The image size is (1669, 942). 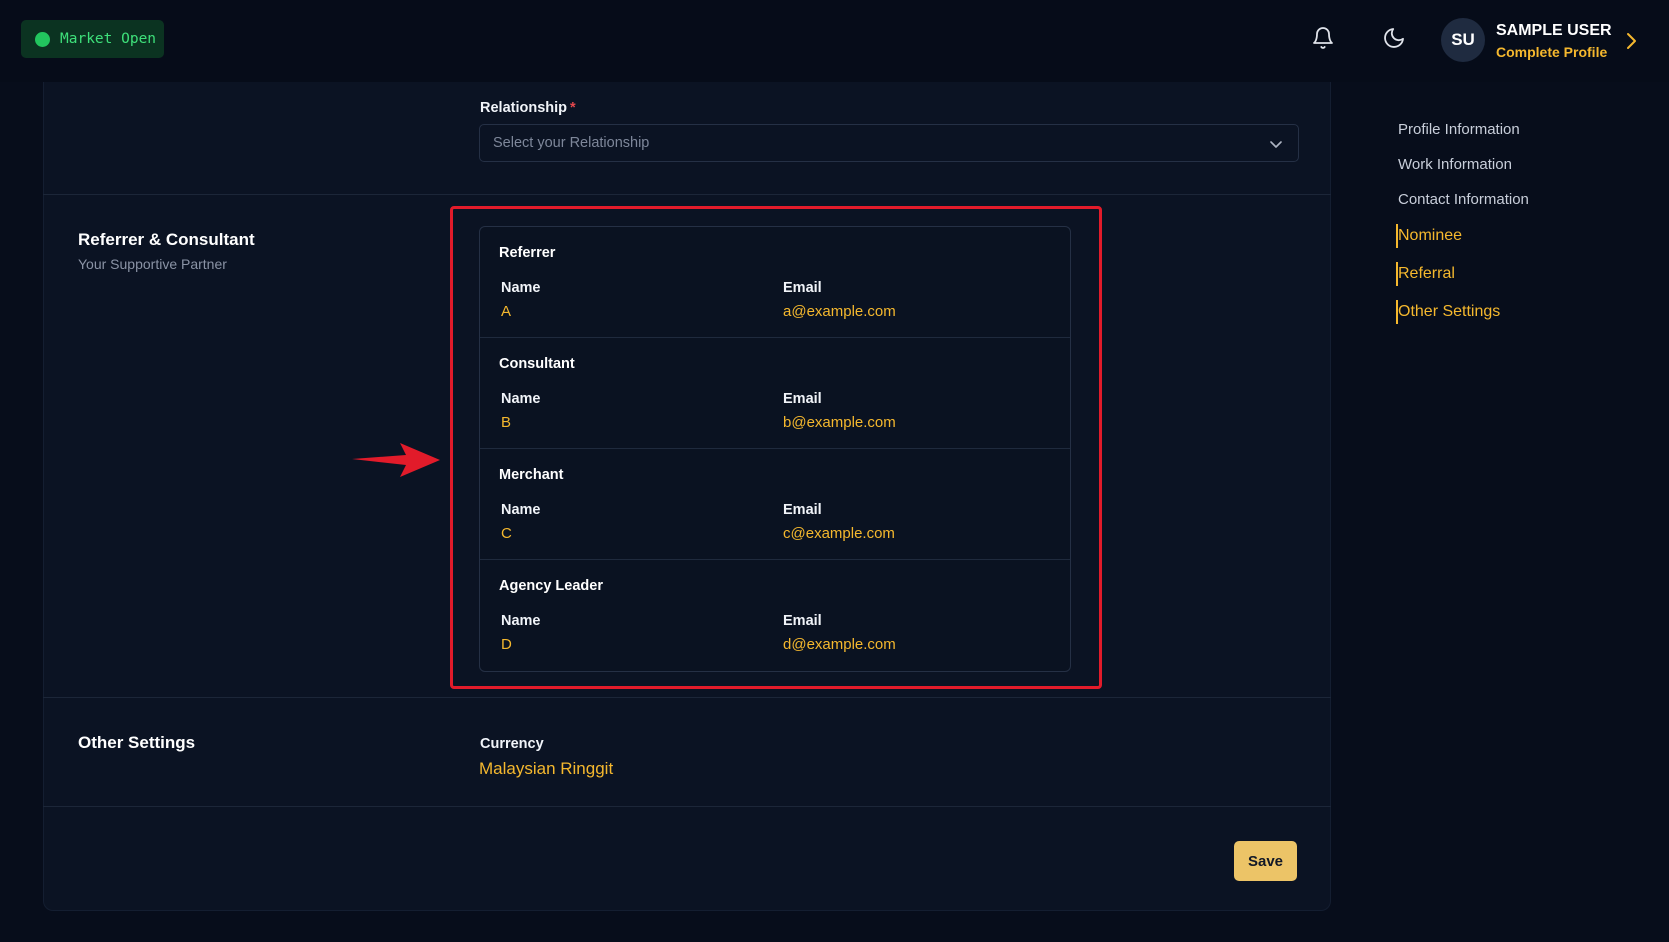 What do you see at coordinates (1449, 312) in the screenshot?
I see `toc-item-other-settings: Other Settings` at bounding box center [1449, 312].